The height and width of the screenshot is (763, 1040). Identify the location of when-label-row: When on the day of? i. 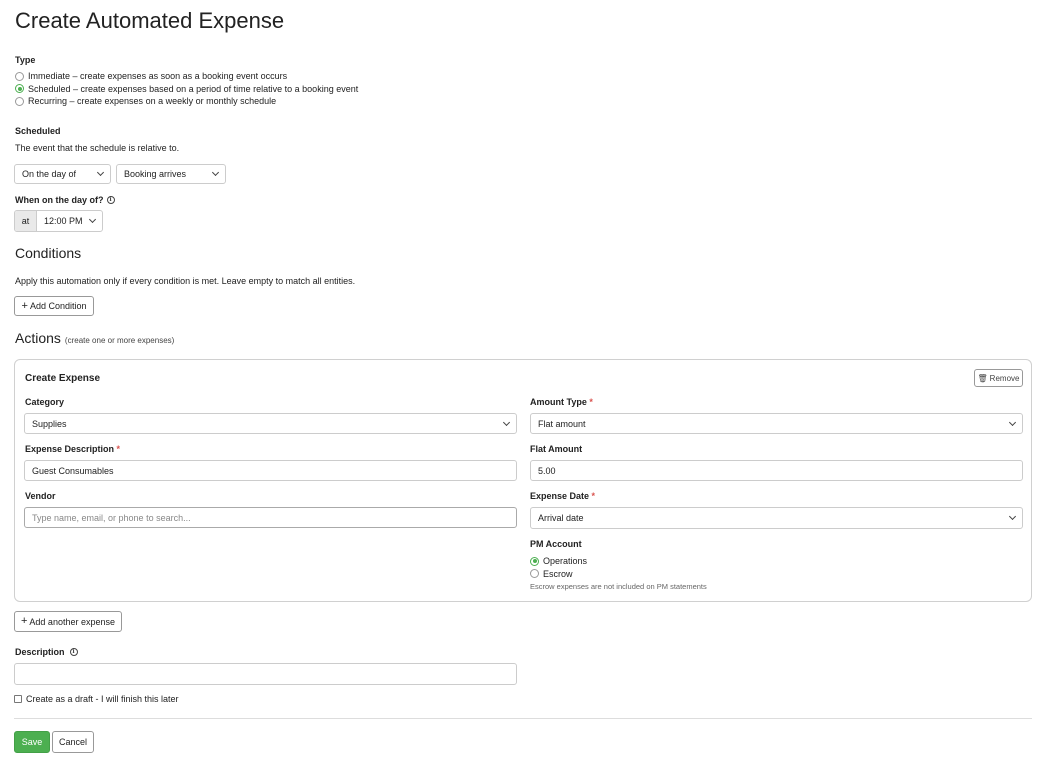
(65, 200).